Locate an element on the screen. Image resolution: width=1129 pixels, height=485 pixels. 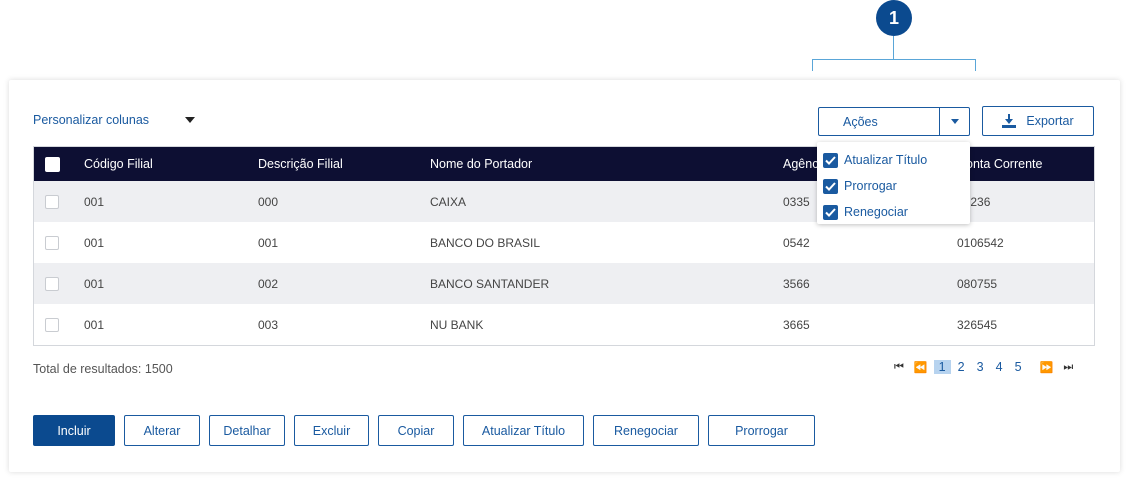
table-row: 001 002 BANCO SANTANDER 3566 080755 is located at coordinates (564, 283).